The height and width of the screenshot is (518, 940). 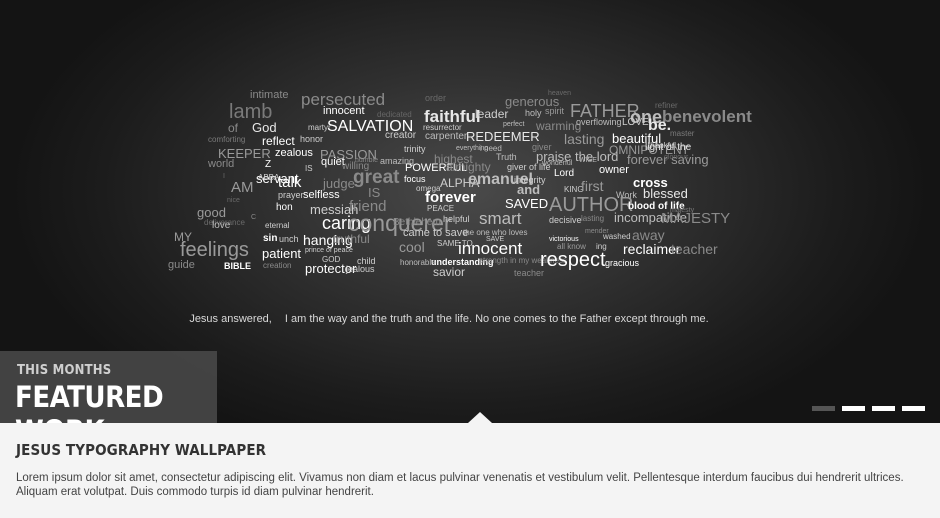 What do you see at coordinates (533, 113) in the screenshot?
I see `cloud-word: holy` at bounding box center [533, 113].